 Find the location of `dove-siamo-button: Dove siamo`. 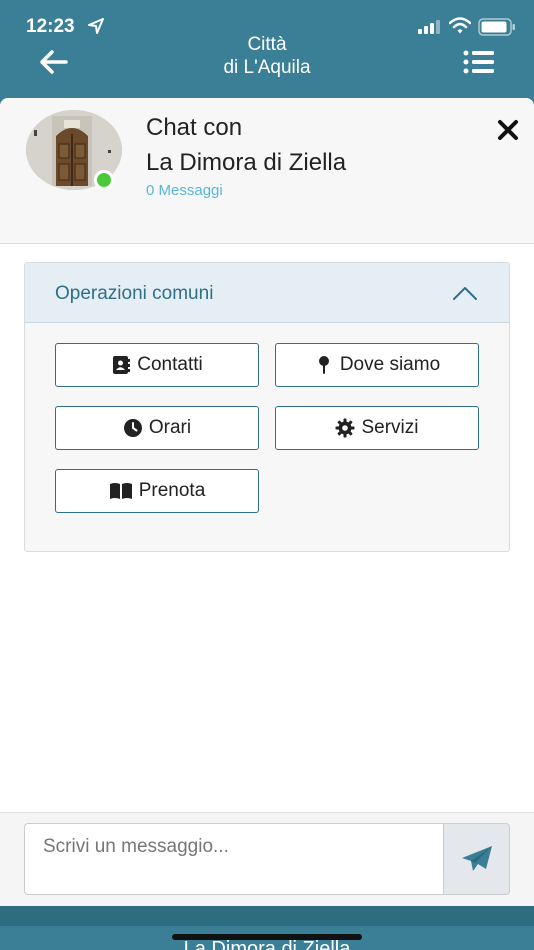

dove-siamo-button: Dove siamo is located at coordinates (377, 365).